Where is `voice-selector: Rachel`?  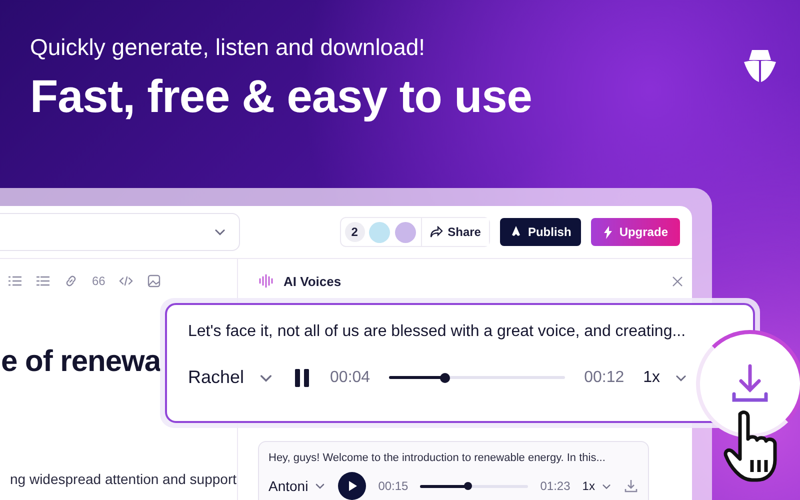
voice-selector: Rachel is located at coordinates (231, 377).